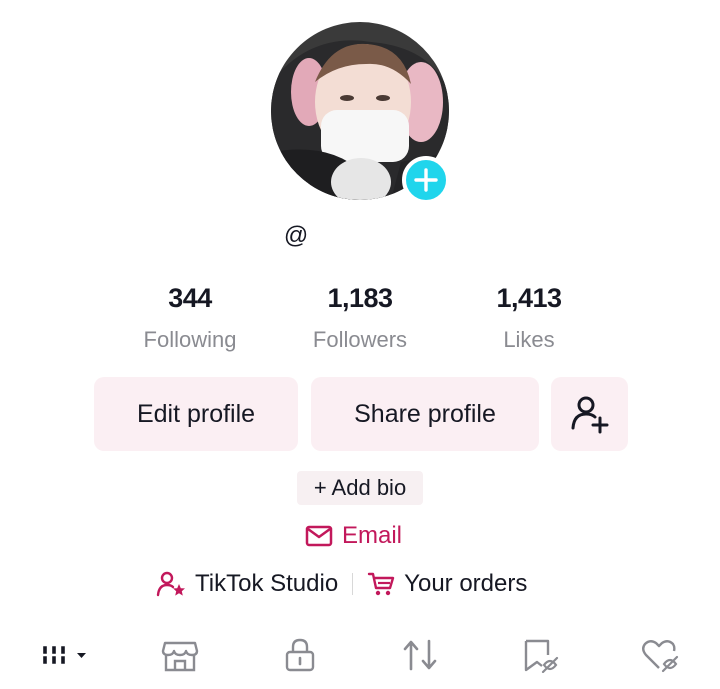  What do you see at coordinates (190, 318) in the screenshot?
I see `stat-following: 344 Following` at bounding box center [190, 318].